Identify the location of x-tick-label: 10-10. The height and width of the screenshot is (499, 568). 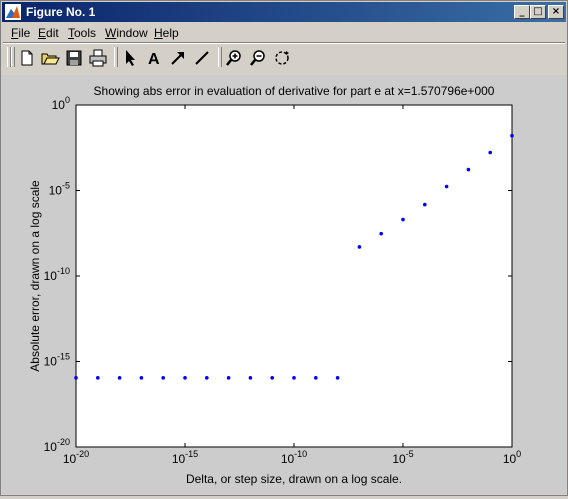
(294, 457).